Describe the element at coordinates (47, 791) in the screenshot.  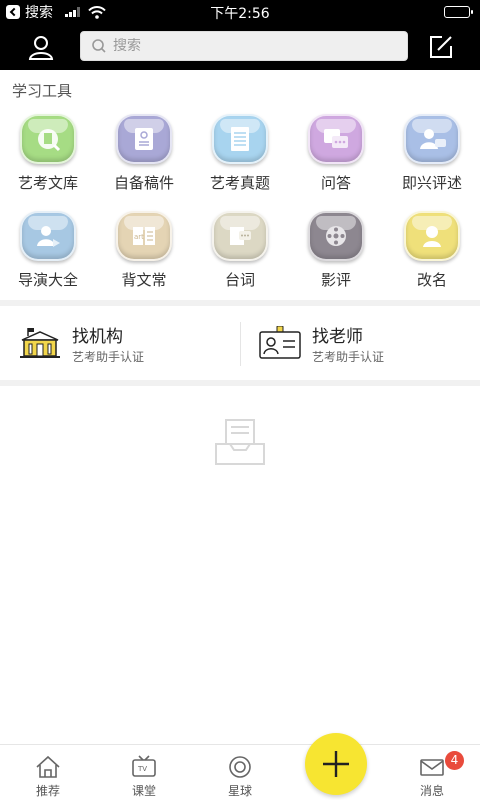
I see `nav-label: 推荐` at that location.